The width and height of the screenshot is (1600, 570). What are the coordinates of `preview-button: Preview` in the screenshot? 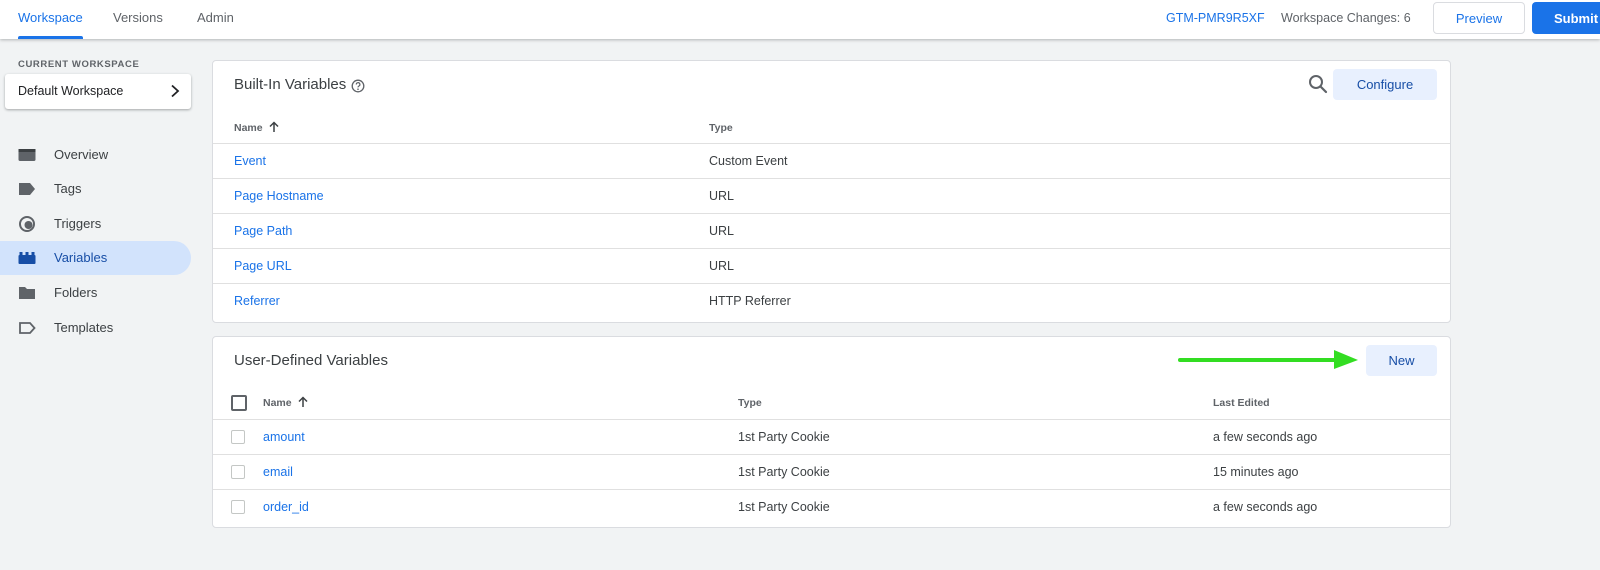 It's located at (1479, 18).